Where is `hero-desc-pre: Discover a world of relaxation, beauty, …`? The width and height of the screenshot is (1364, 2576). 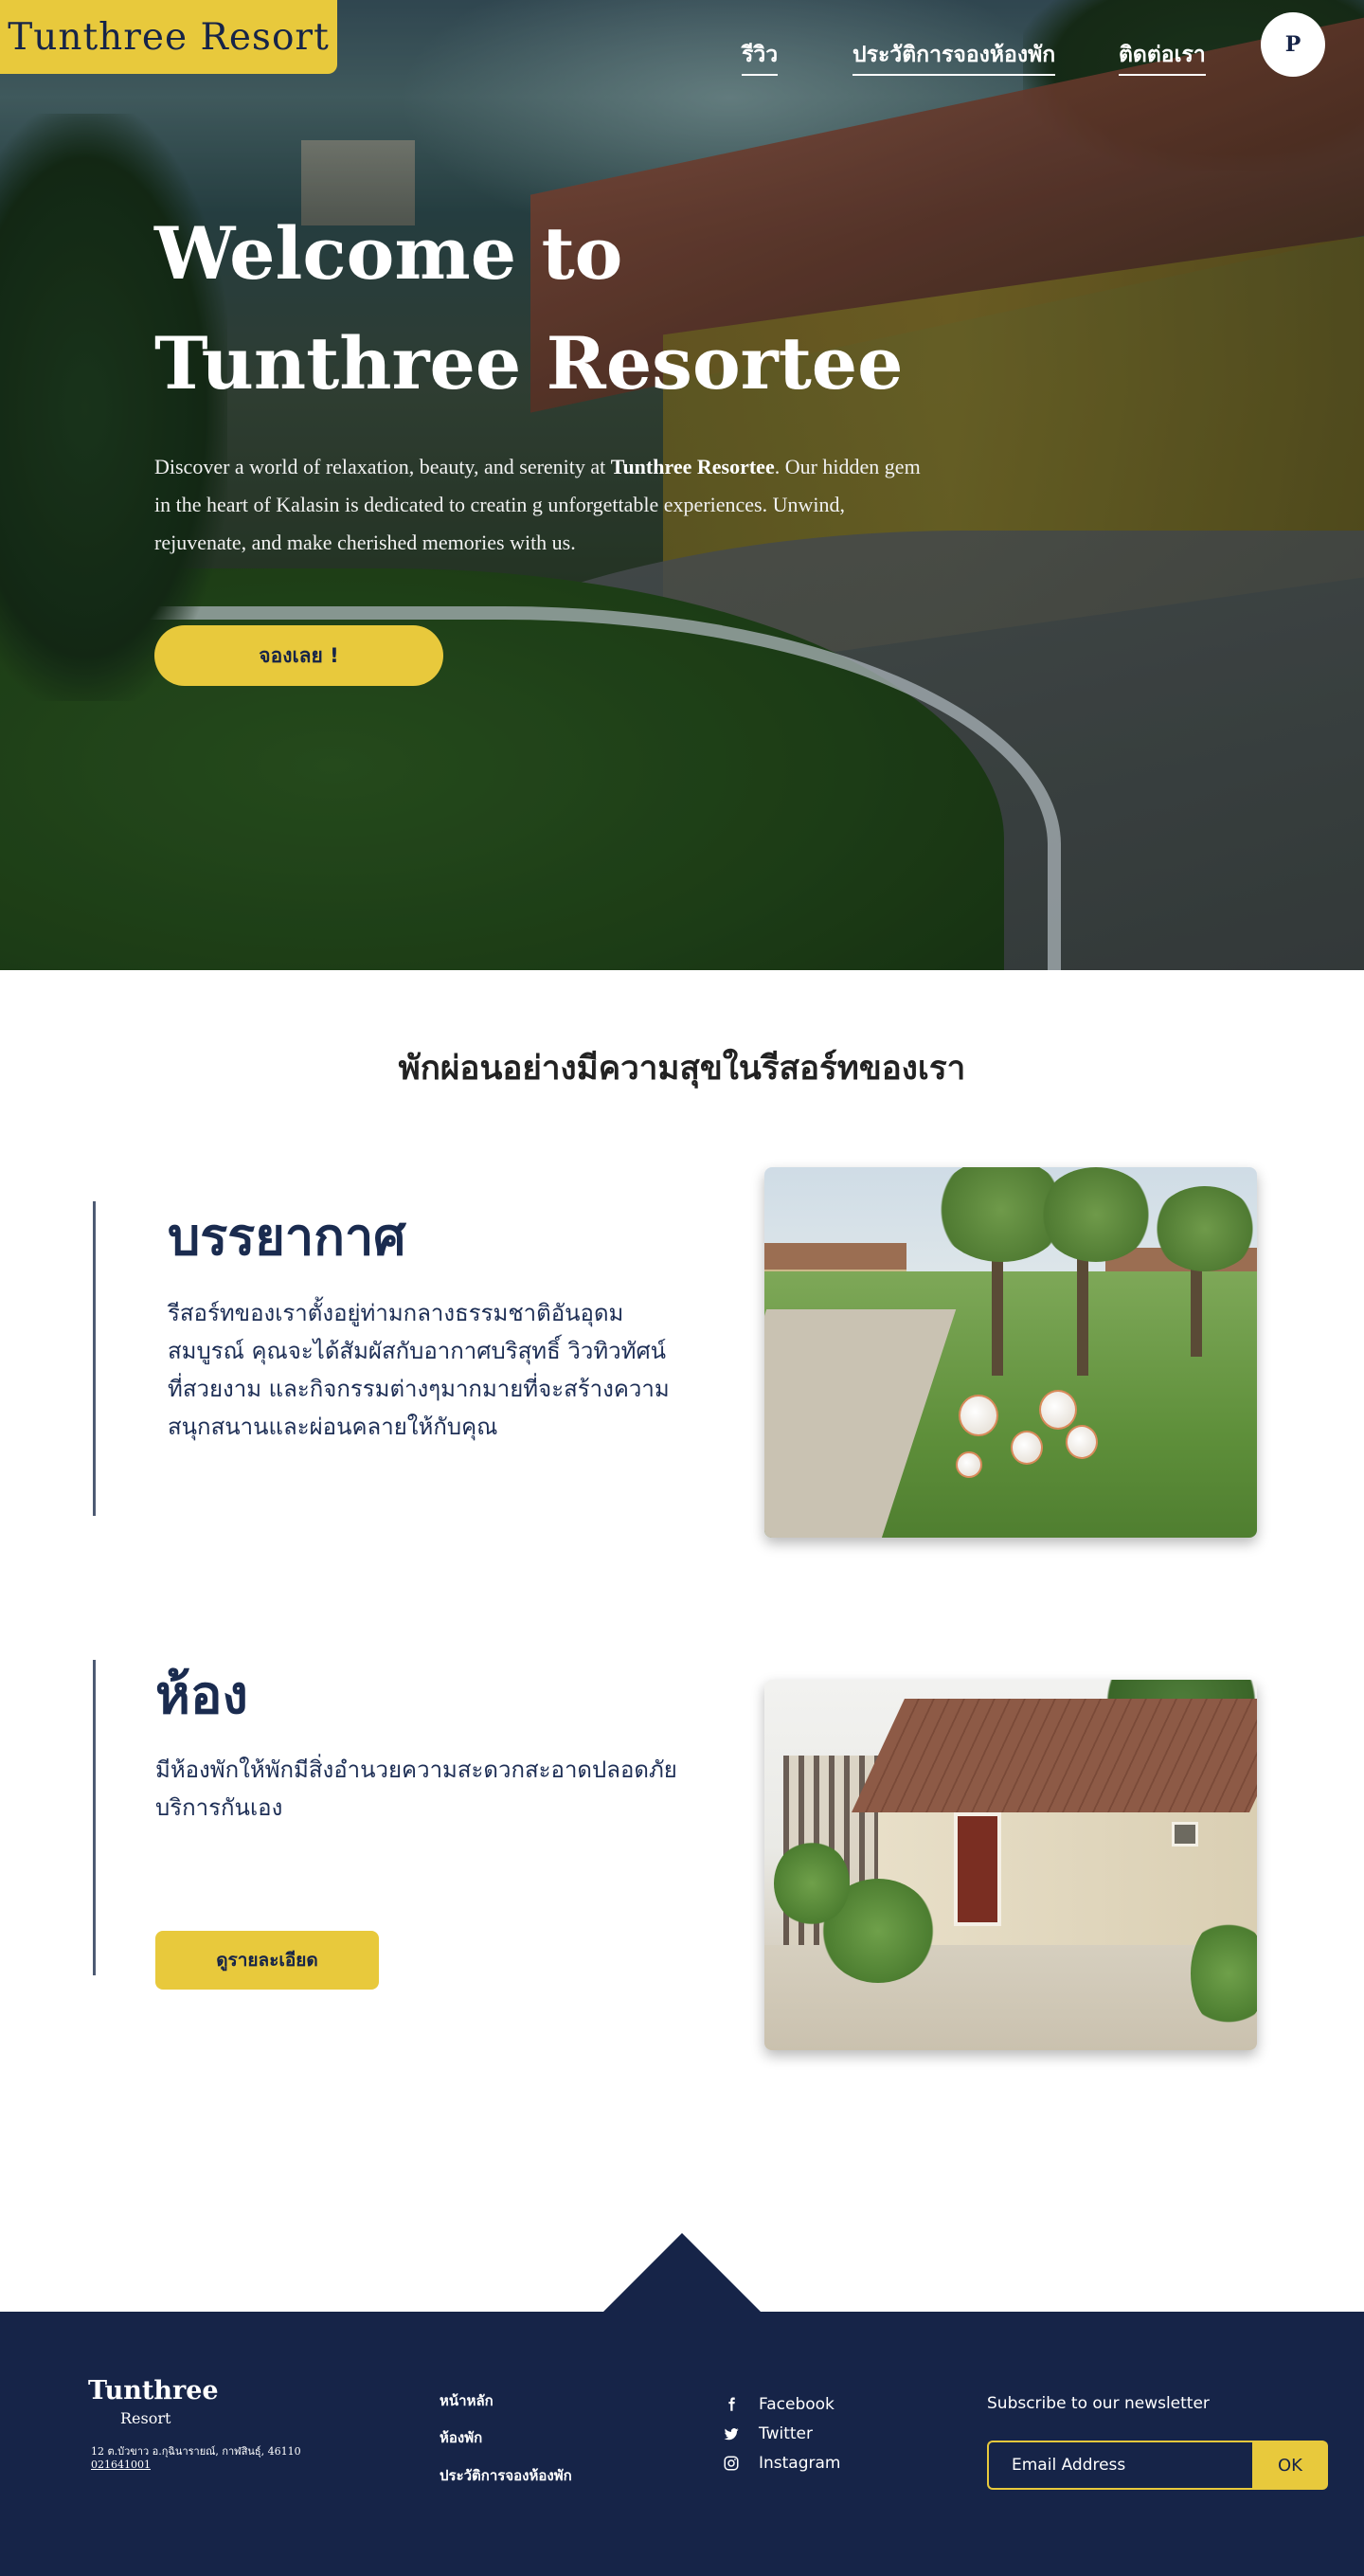 hero-desc-pre: Discover a world of relaxation, beauty, … is located at coordinates (382, 466).